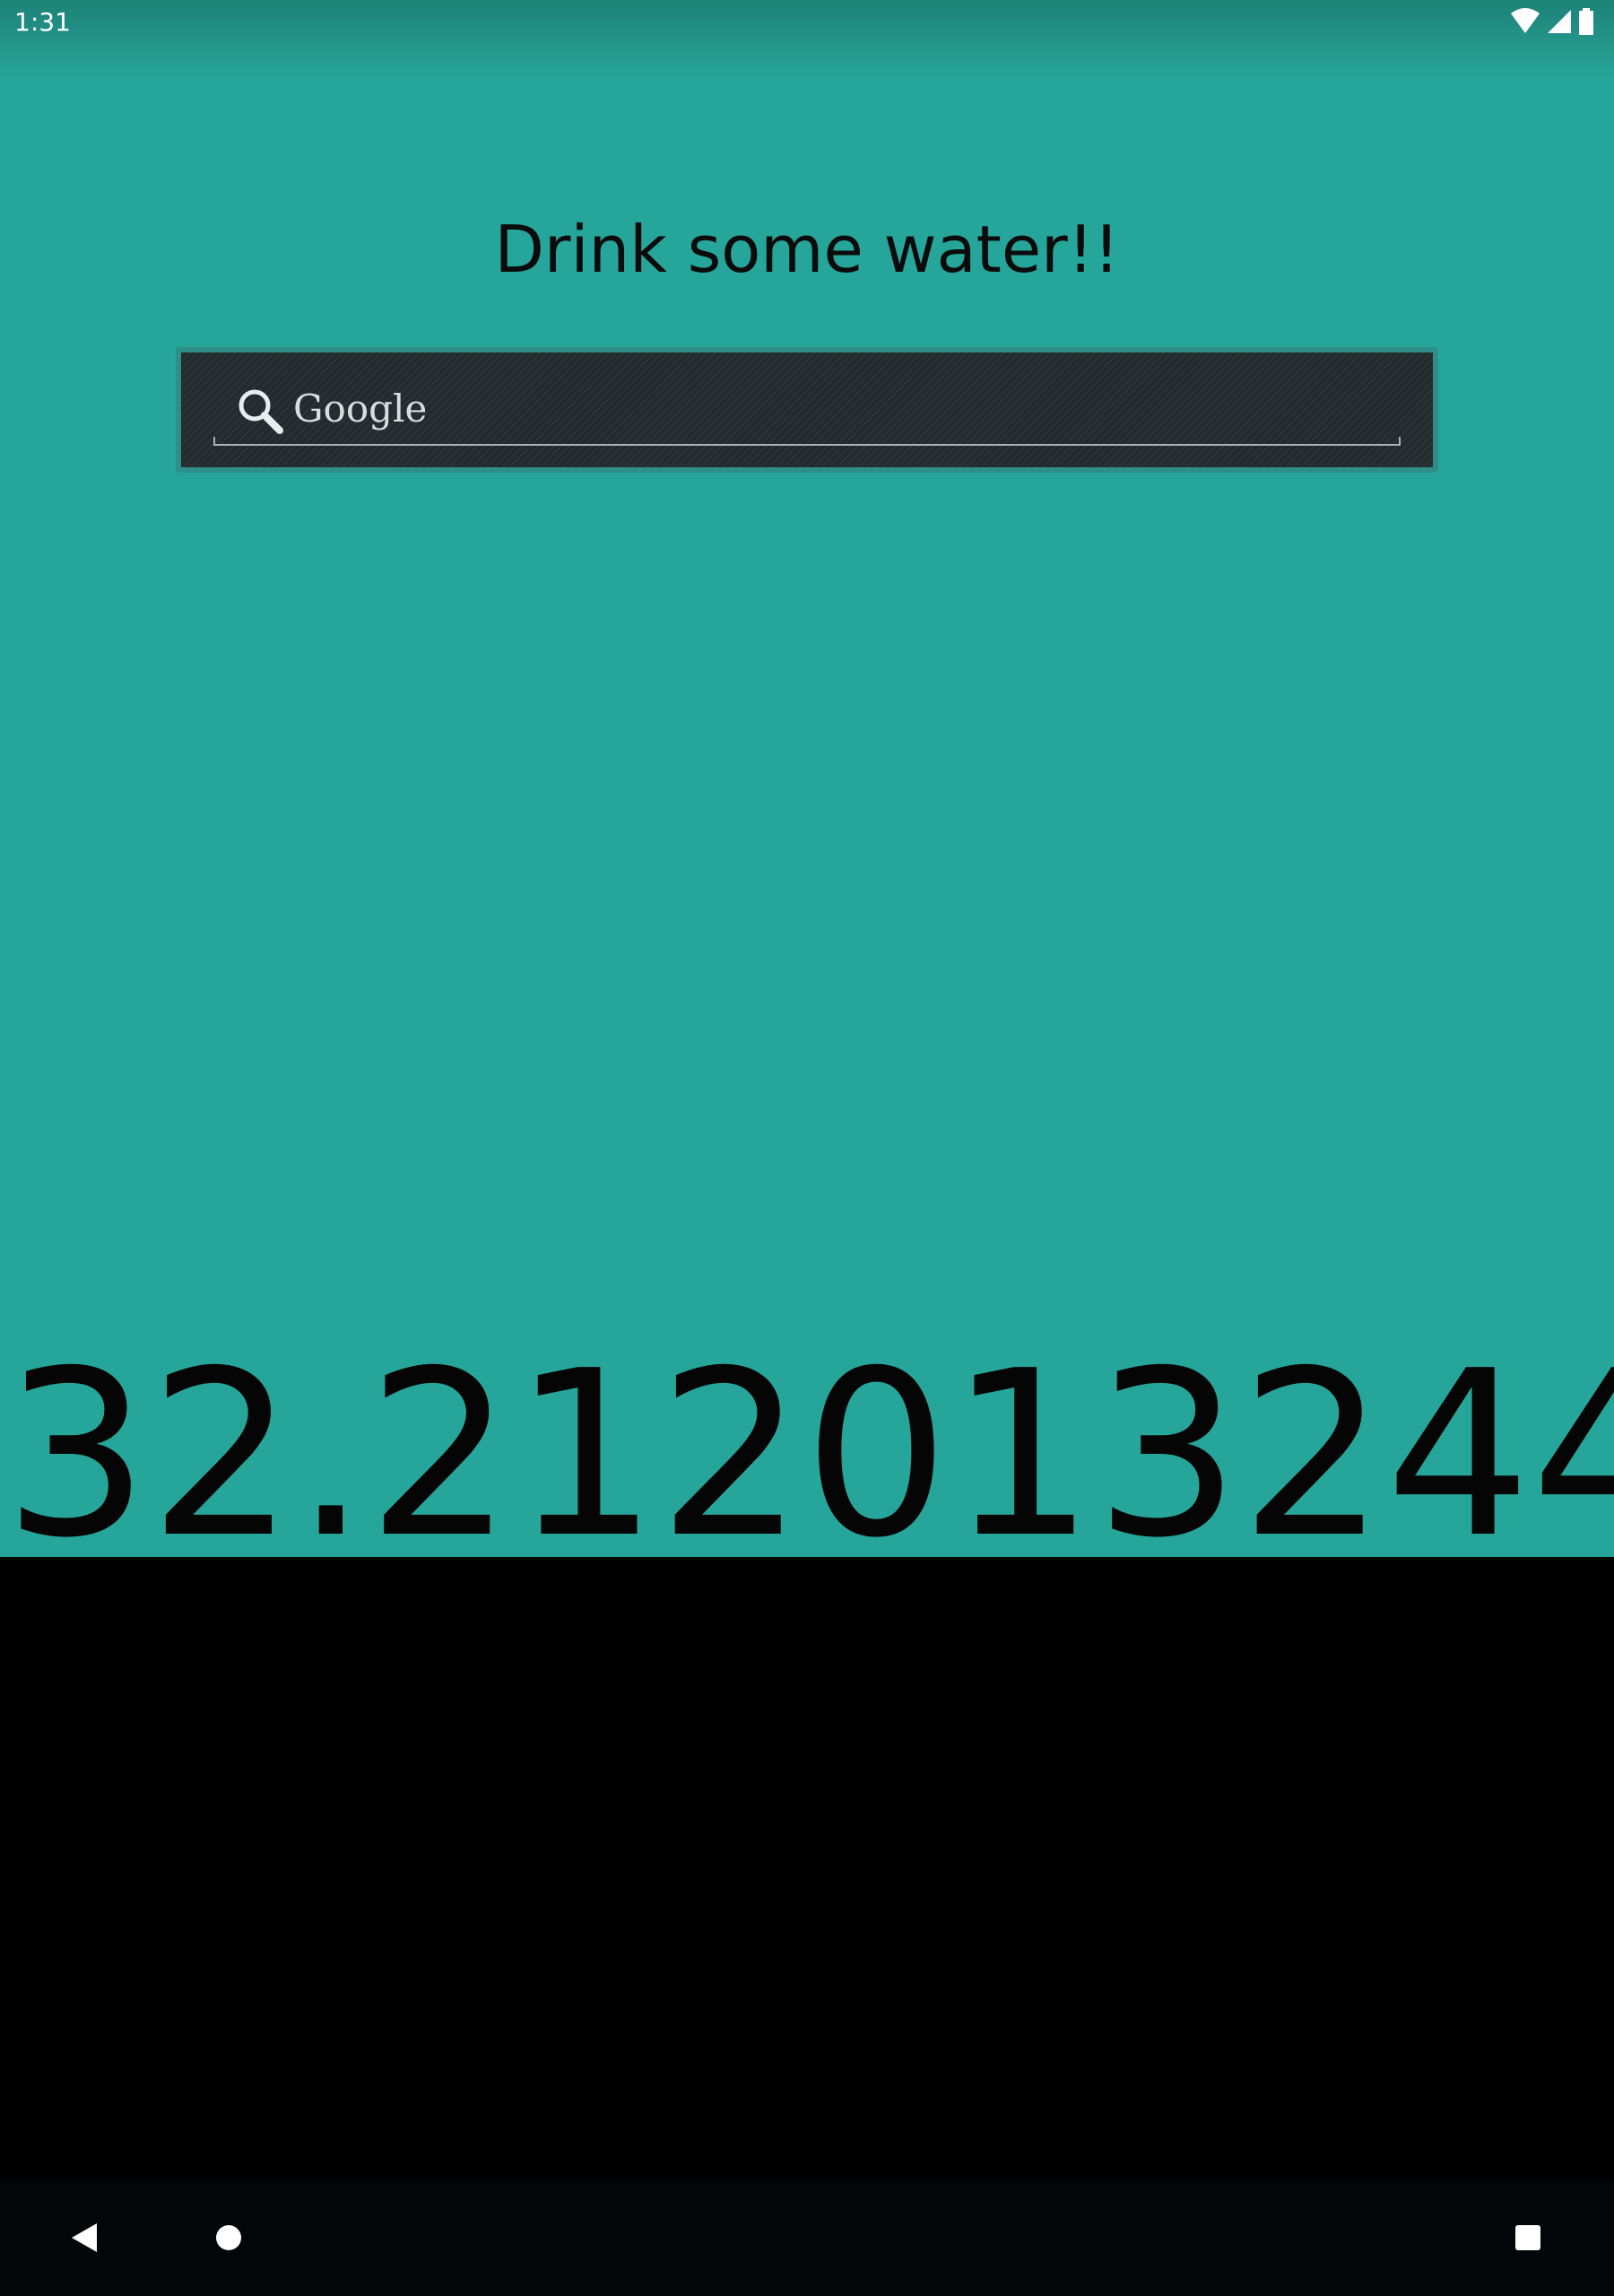  What do you see at coordinates (807, 40) in the screenshot?
I see `status-bar: 1:31` at bounding box center [807, 40].